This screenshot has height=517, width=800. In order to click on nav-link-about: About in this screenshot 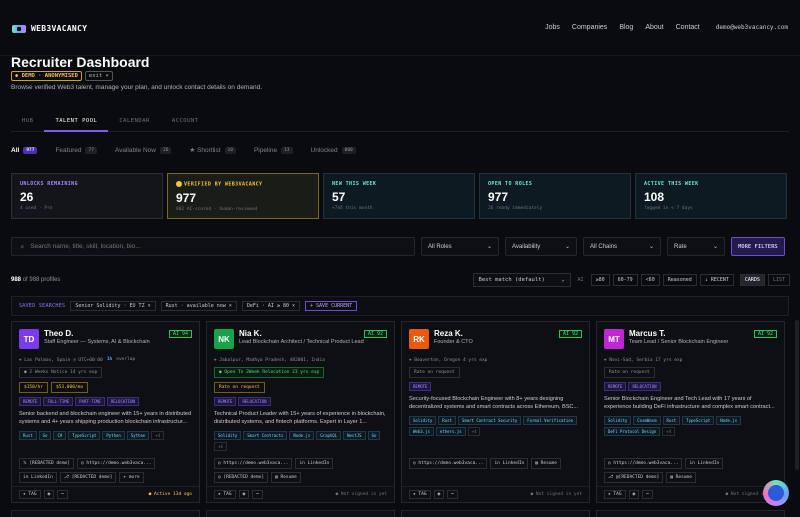, I will do `click(654, 27)`.